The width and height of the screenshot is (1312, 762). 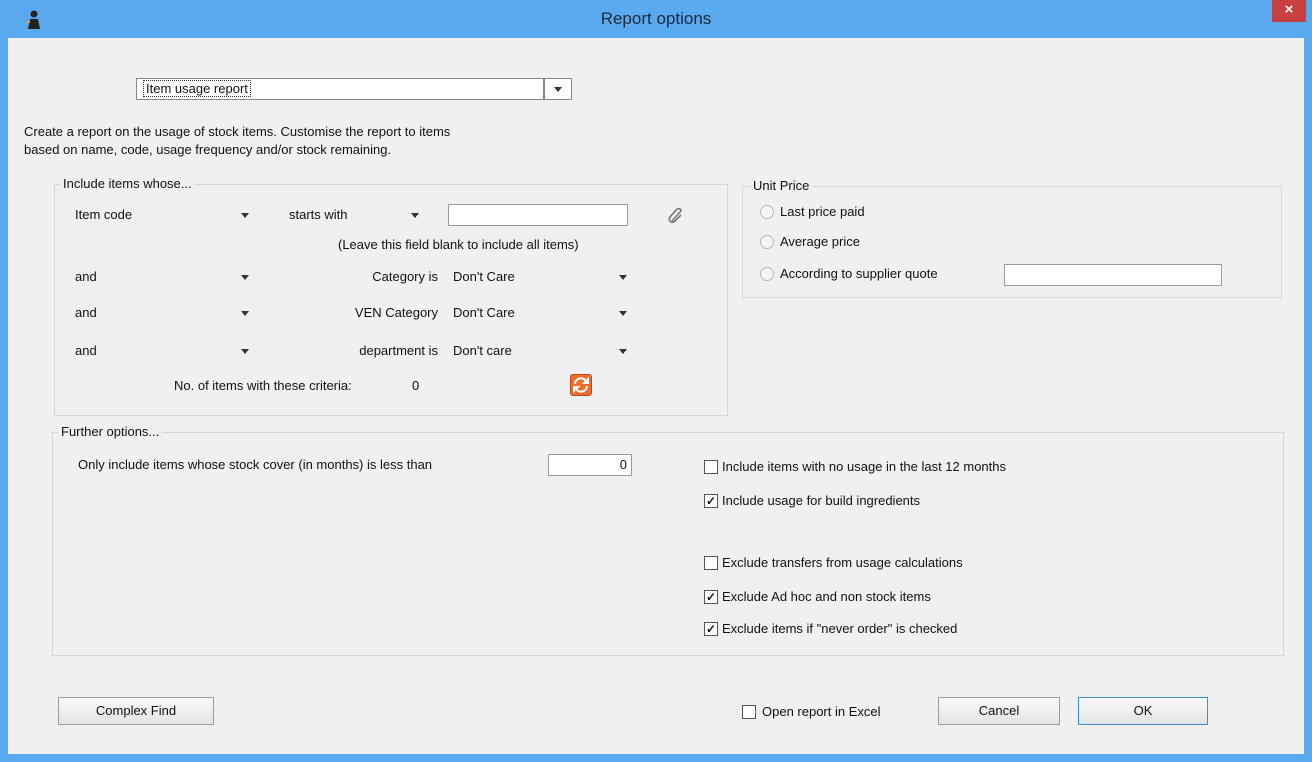 What do you see at coordinates (104, 214) in the screenshot?
I see `field-select-value: Item code` at bounding box center [104, 214].